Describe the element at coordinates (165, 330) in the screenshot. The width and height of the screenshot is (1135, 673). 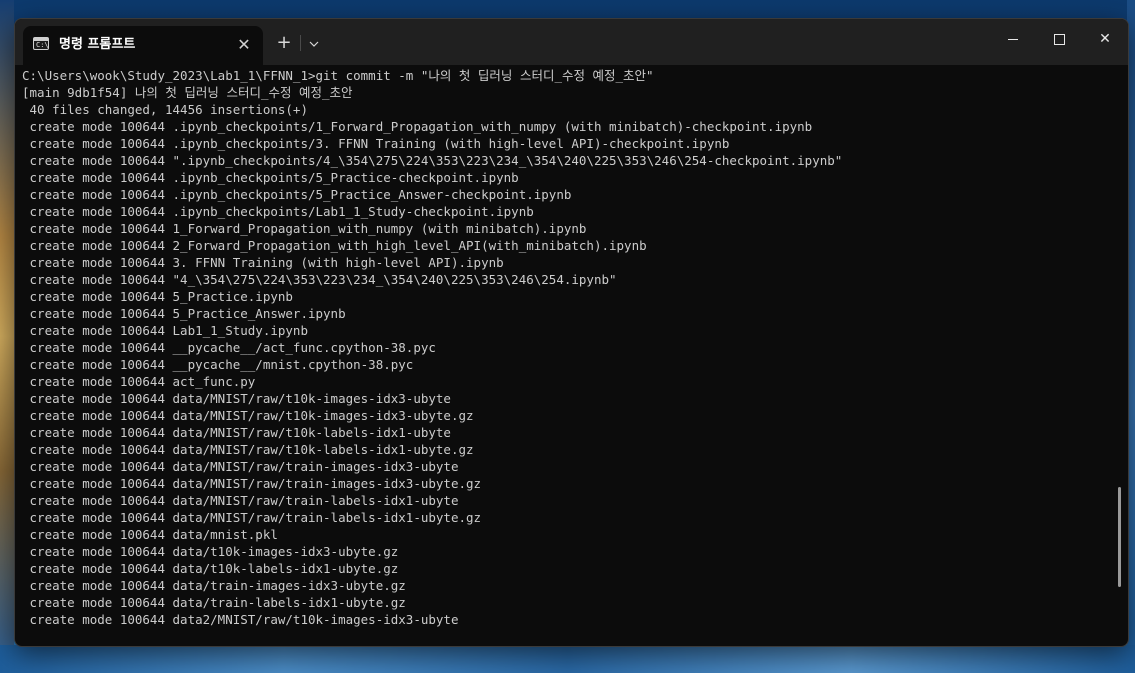
I see `terminal-line: create mode 100644 Lab1_1_Study.ipynb` at that location.